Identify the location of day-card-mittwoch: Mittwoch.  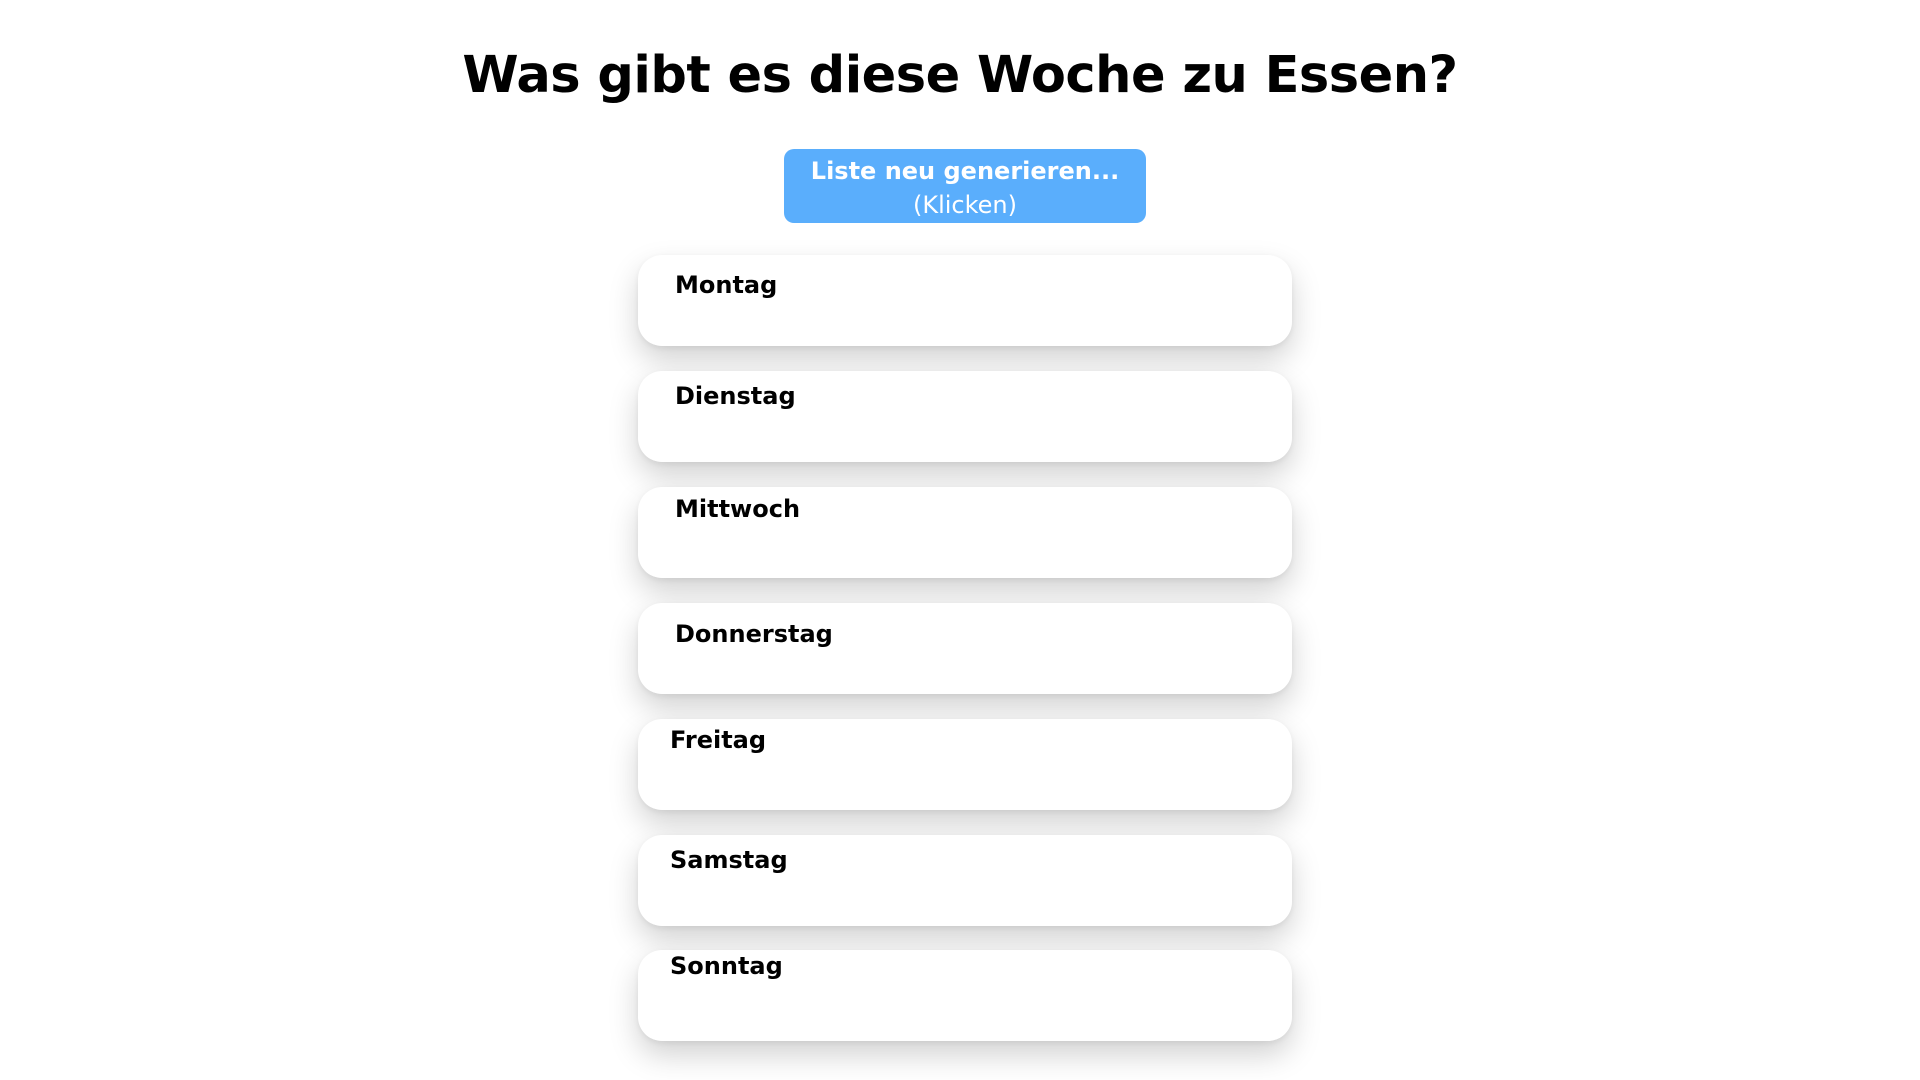
(965, 532).